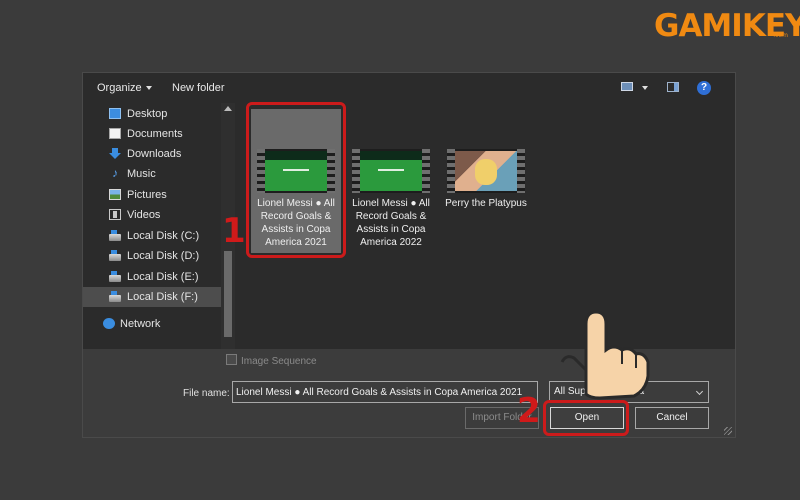 This screenshot has width=800, height=500. I want to click on nav-item-downloads: Downloads, so click(152, 154).